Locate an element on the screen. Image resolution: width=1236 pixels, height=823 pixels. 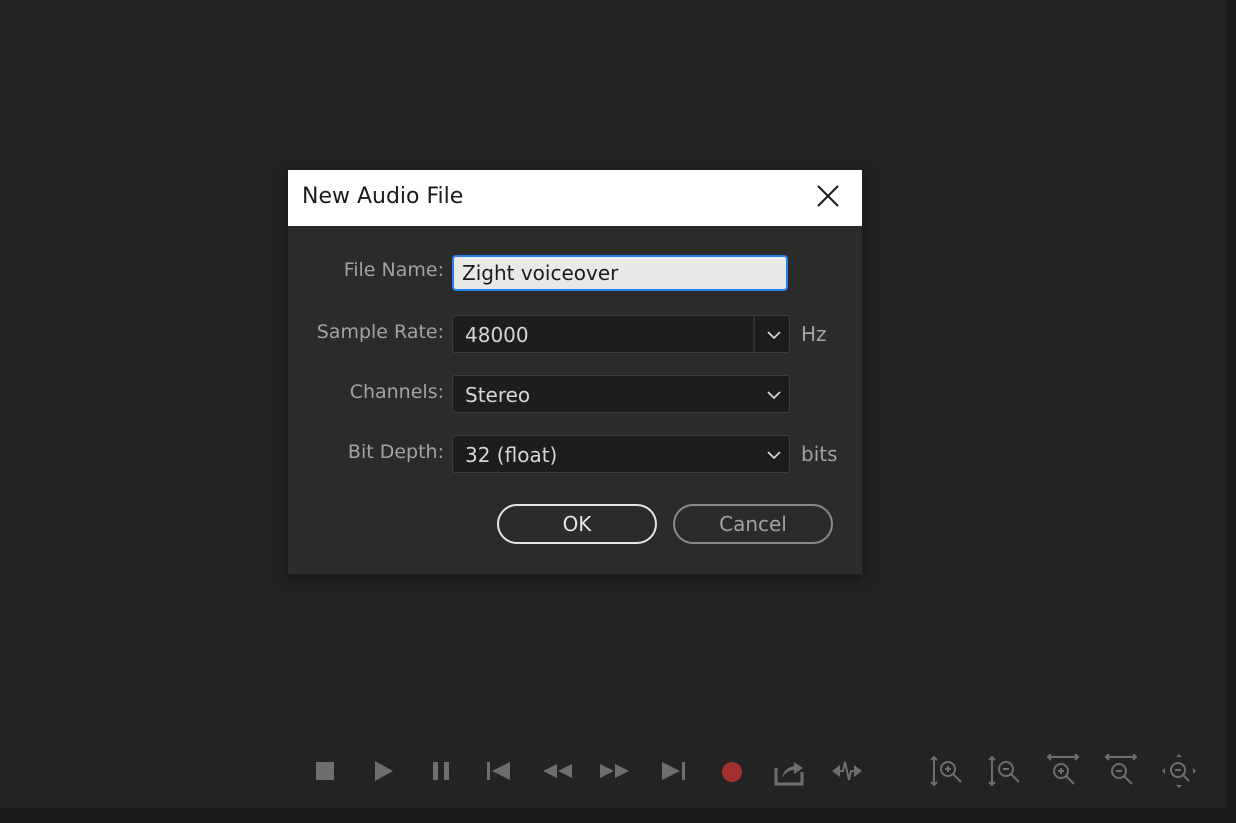
zoom-fit-icon is located at coordinates (1179, 771).